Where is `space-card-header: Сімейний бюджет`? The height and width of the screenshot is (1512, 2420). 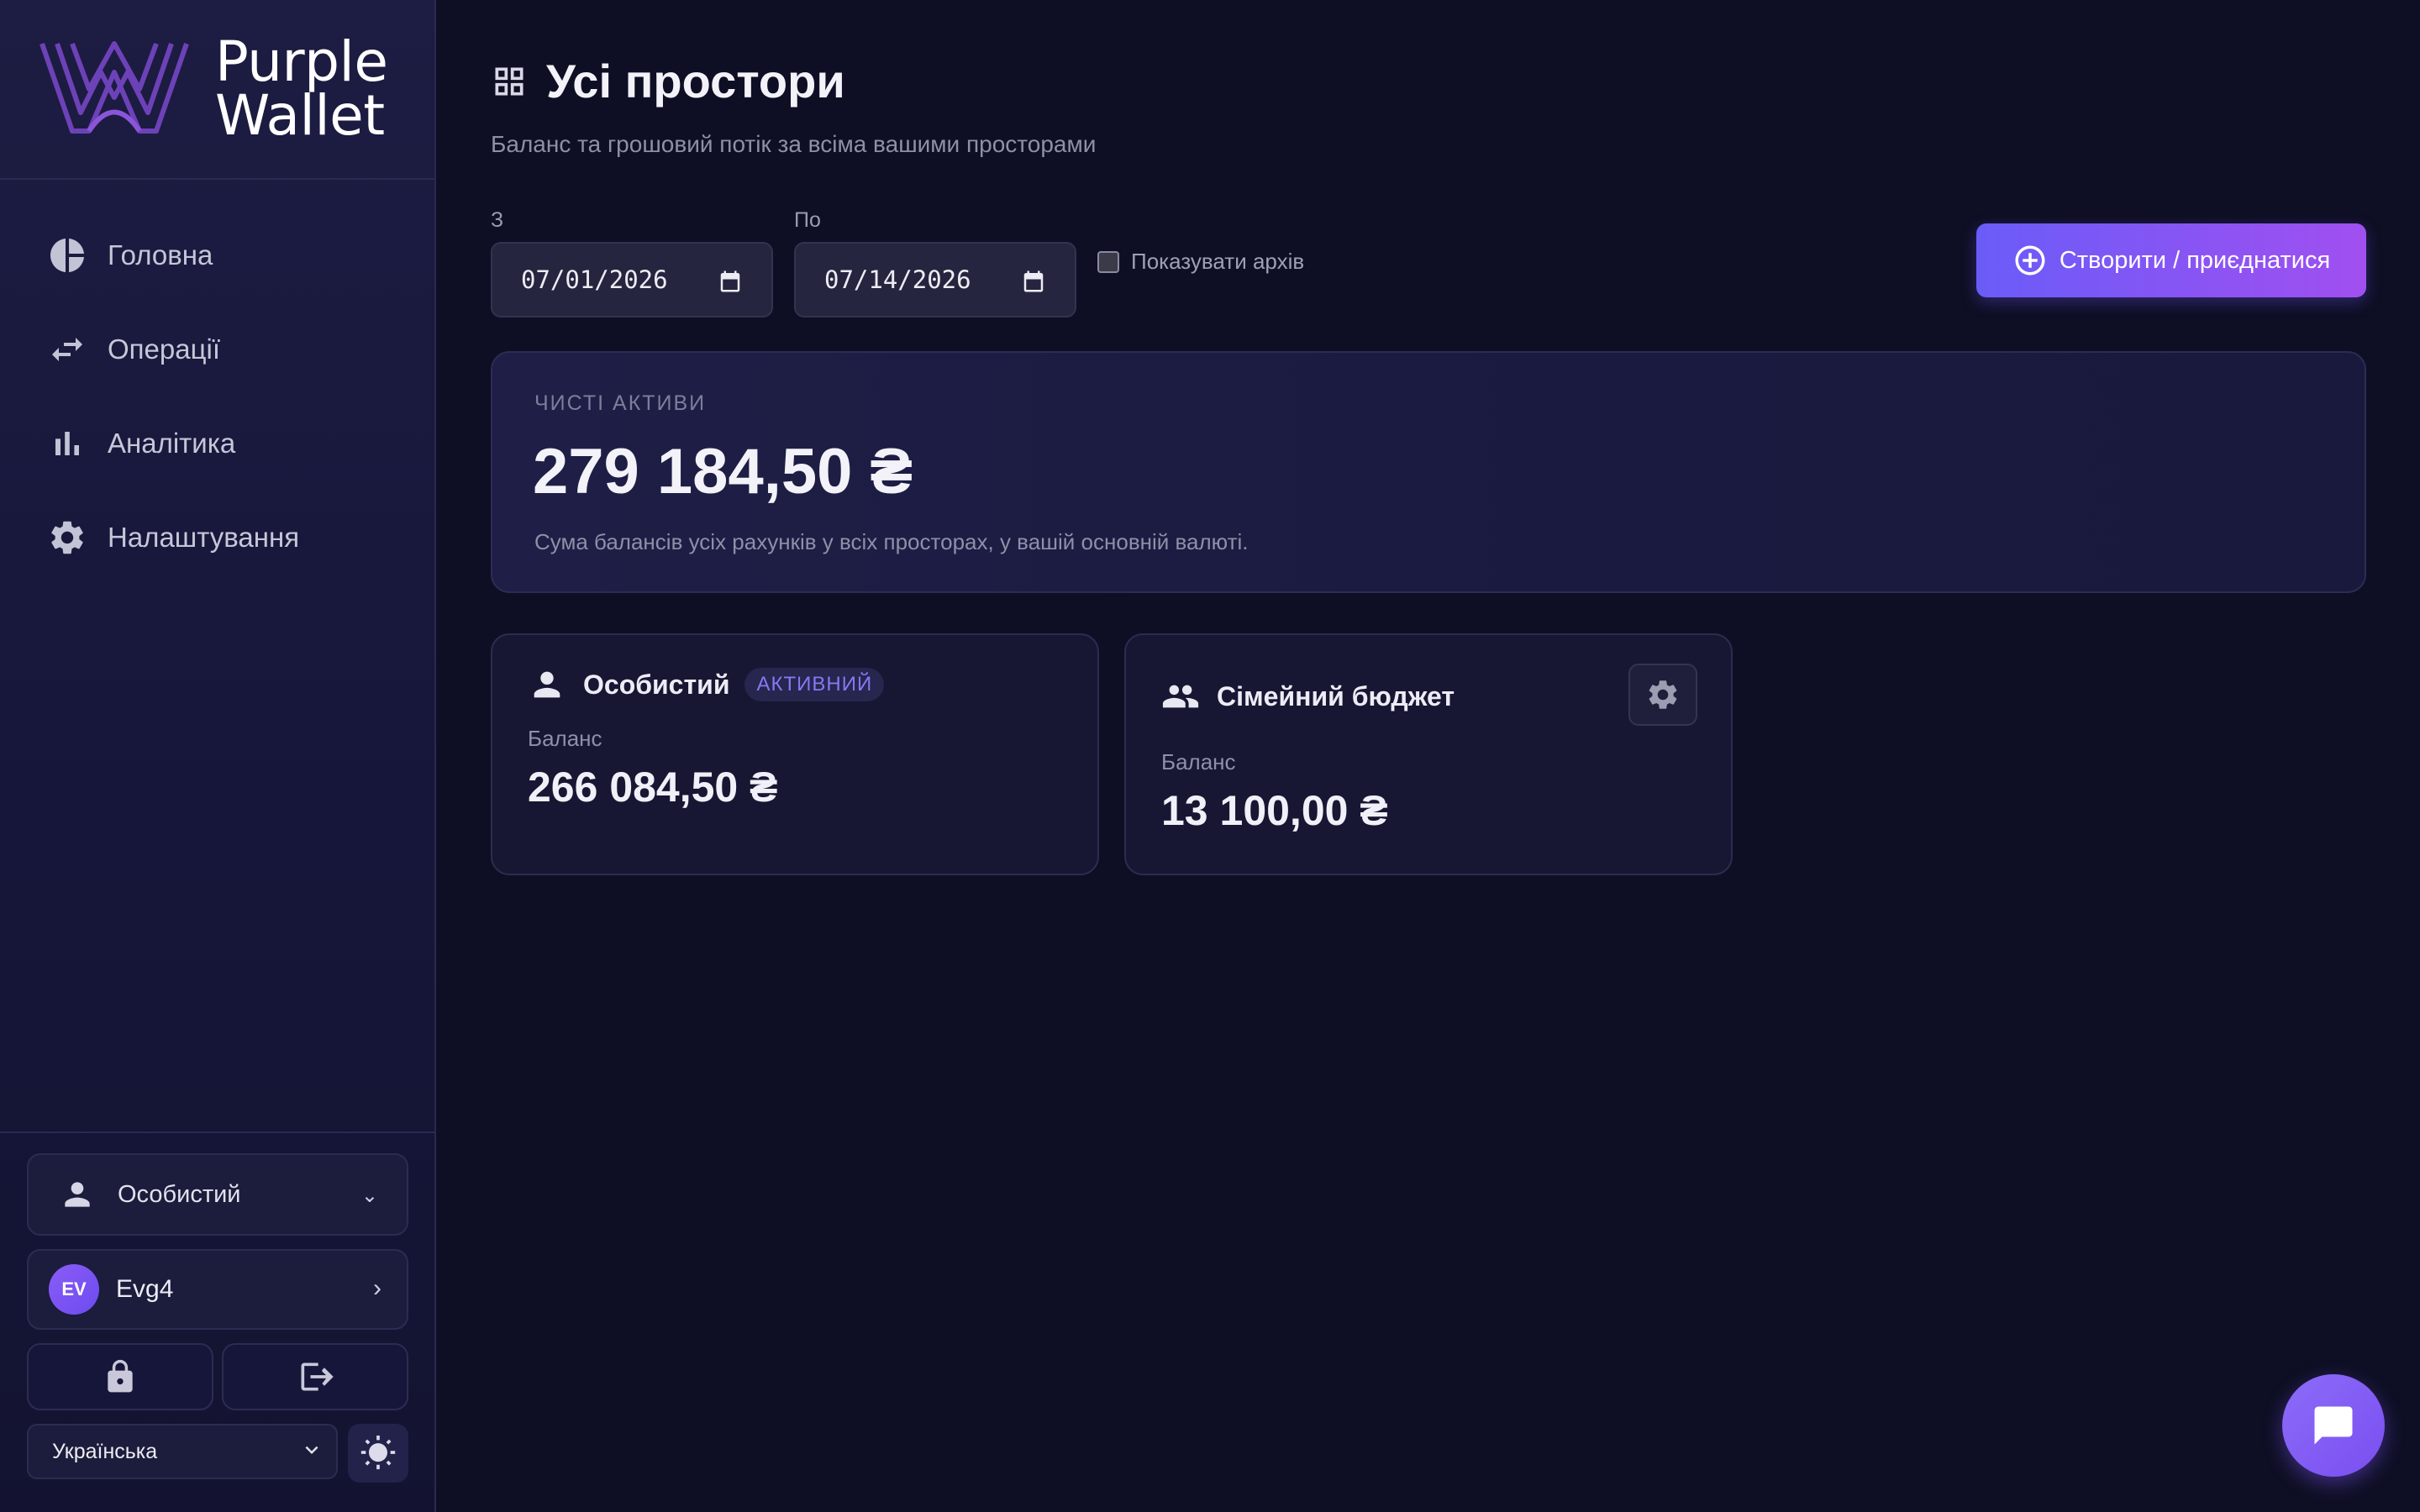
space-card-header: Сімейний бюджет is located at coordinates (1308, 696).